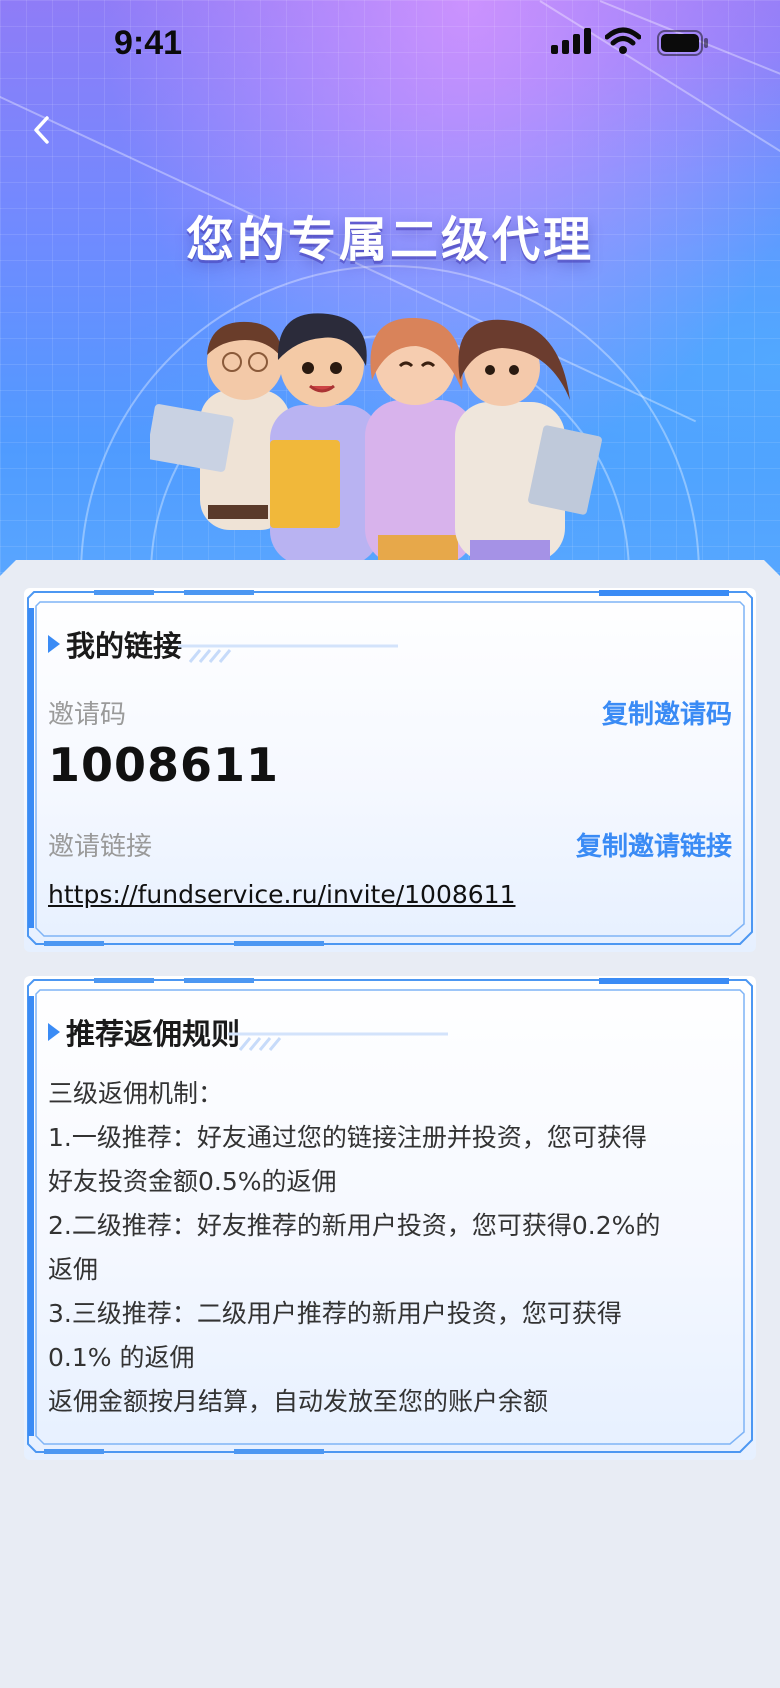 The width and height of the screenshot is (780, 1688). I want to click on sheet-top-edge, so click(390, 575).